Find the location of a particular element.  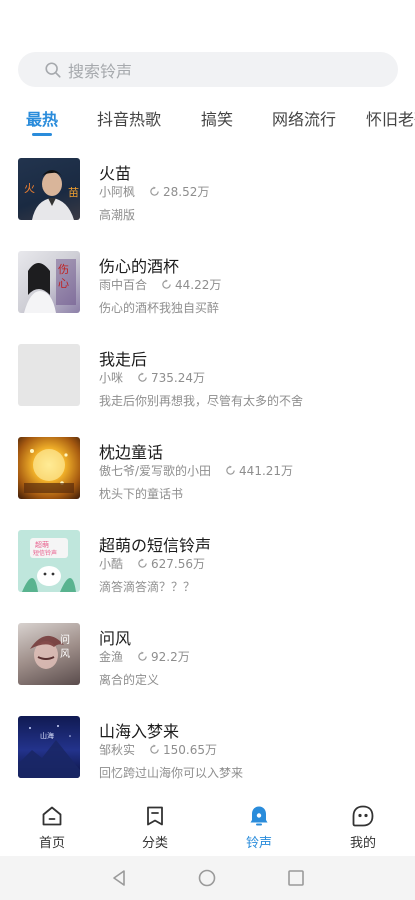

artist-name: 小阿枫 is located at coordinates (117, 192).